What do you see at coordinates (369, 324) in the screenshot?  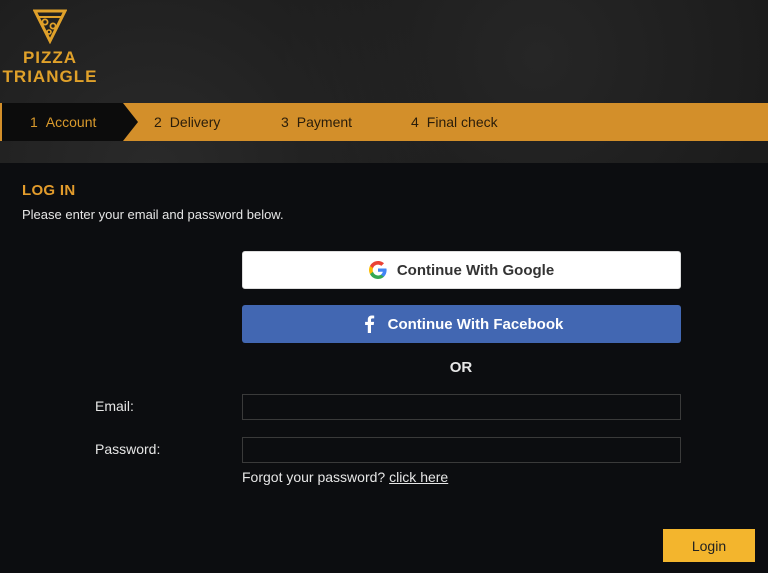 I see `facebook-icon` at bounding box center [369, 324].